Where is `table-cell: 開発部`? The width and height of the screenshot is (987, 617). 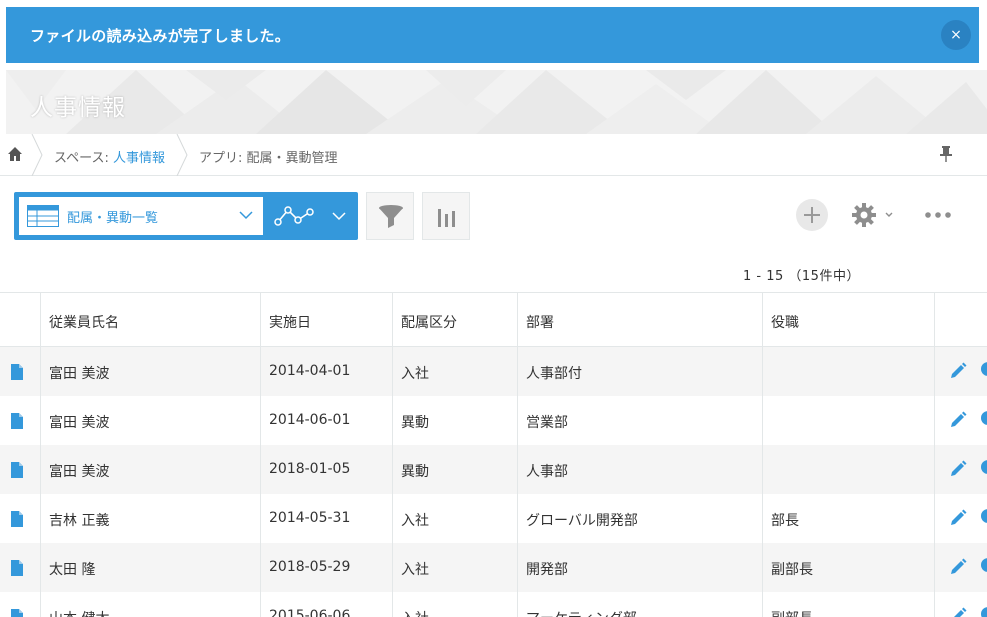 table-cell: 開発部 is located at coordinates (640, 567).